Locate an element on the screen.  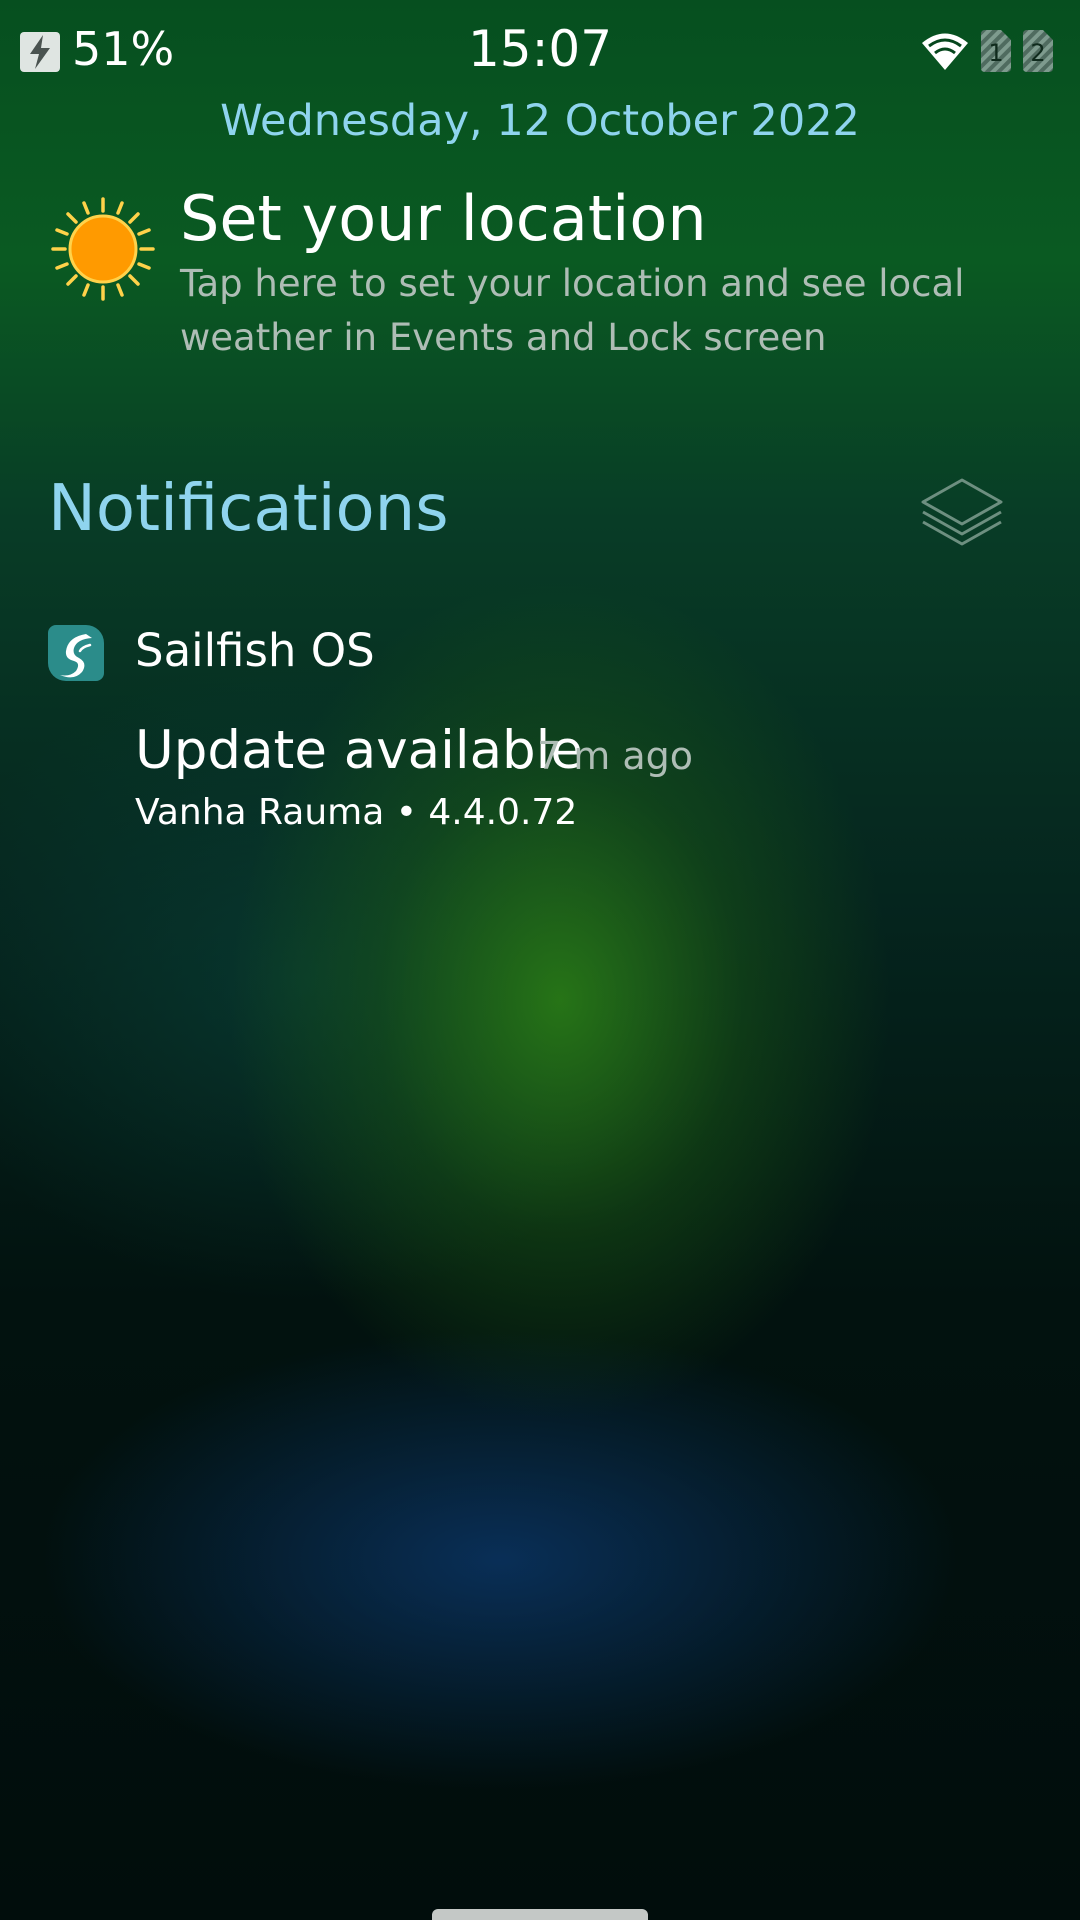
wifi-icon is located at coordinates (945, 53).